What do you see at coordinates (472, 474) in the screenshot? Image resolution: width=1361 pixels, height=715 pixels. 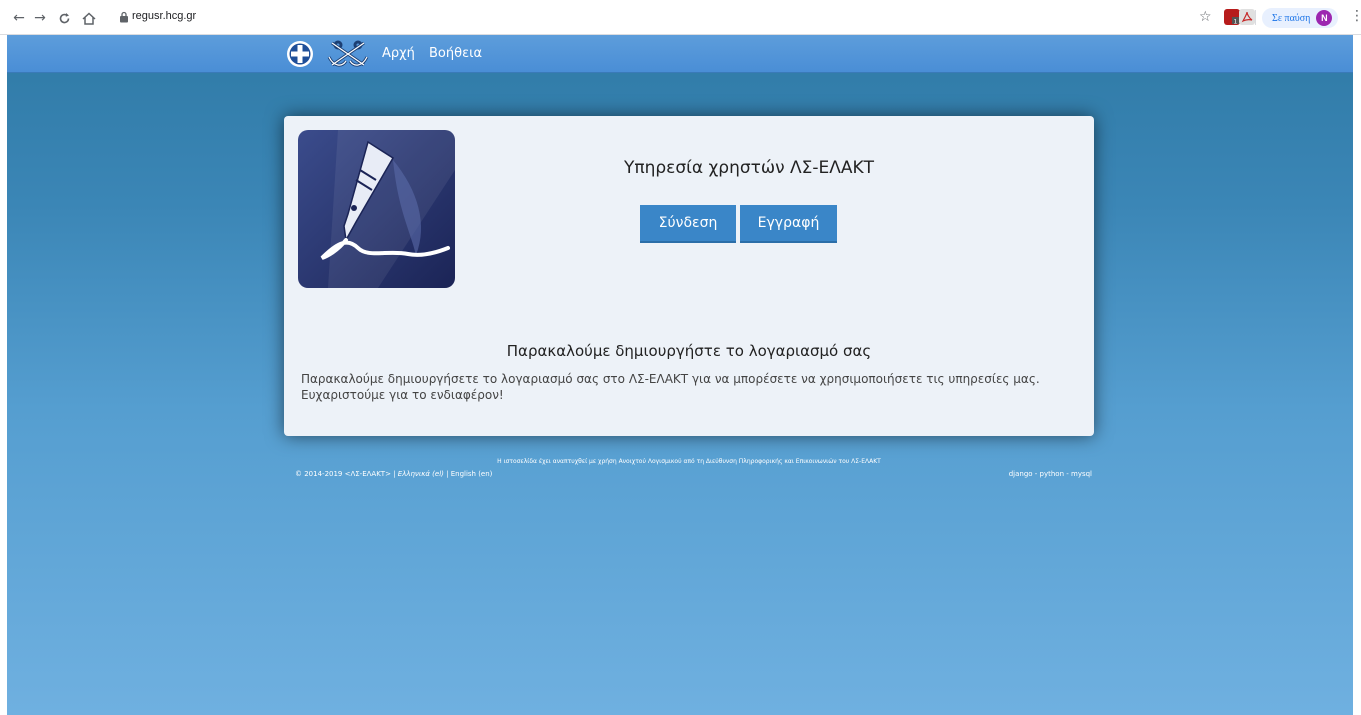 I see `lang-english-link: English (en)` at bounding box center [472, 474].